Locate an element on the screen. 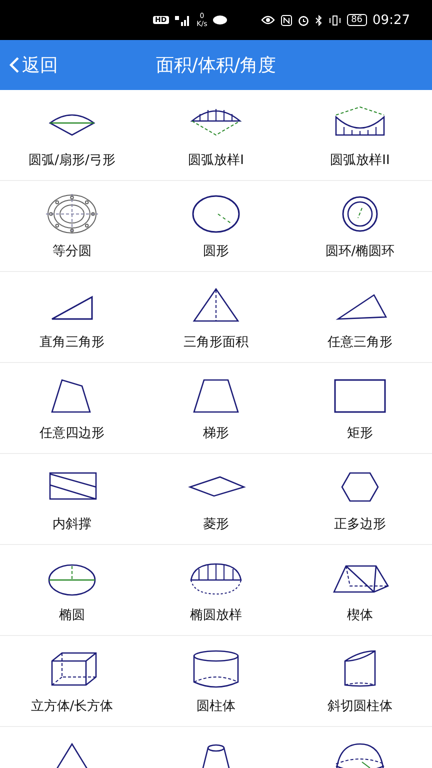  shape-tile: 立方体/长方体 is located at coordinates (72, 681).